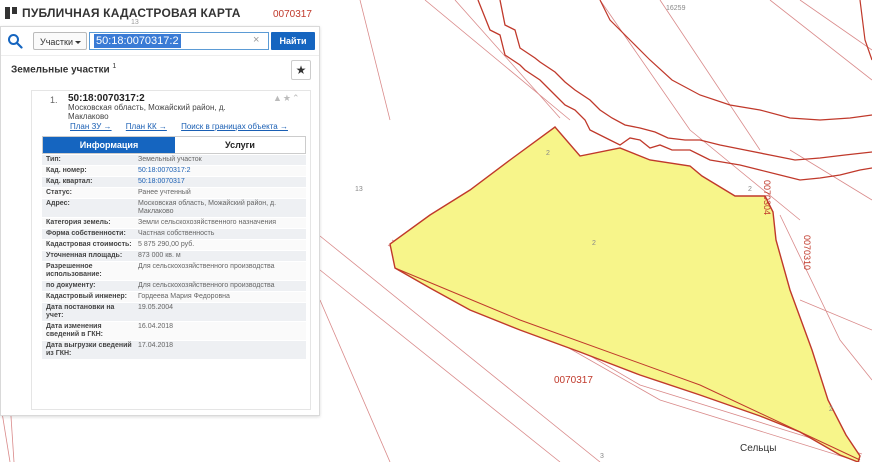 The width and height of the screenshot is (872, 462). Describe the element at coordinates (234, 126) in the screenshot. I see `search-within-object-link: Поиск в границах объекта →` at that location.